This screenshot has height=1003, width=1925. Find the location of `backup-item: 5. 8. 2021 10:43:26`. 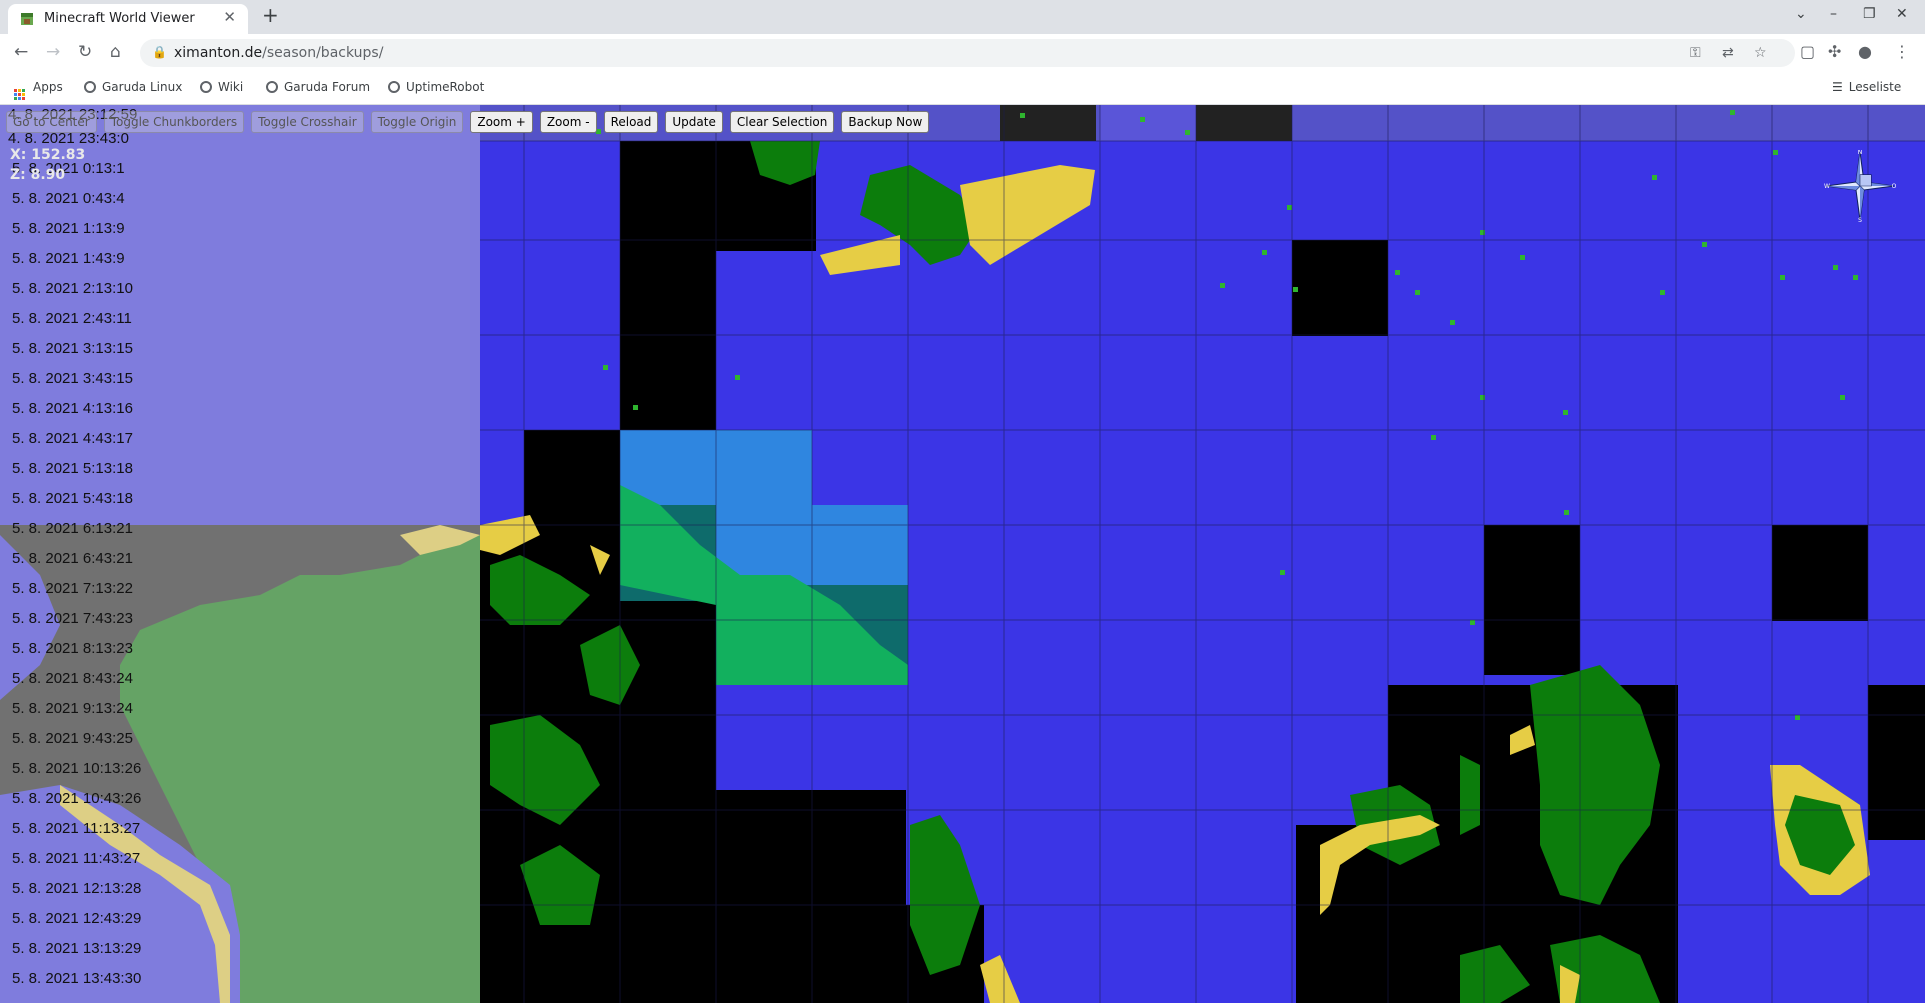

backup-item: 5. 8. 2021 10:43:26 is located at coordinates (240, 799).